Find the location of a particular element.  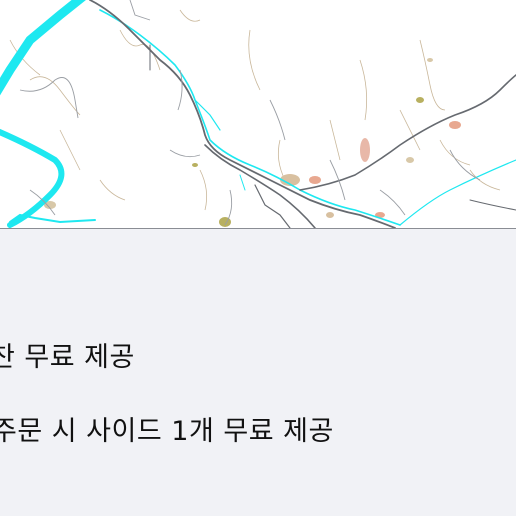

promotion-text-1: 찬 무료 제공 is located at coordinates (67, 357).